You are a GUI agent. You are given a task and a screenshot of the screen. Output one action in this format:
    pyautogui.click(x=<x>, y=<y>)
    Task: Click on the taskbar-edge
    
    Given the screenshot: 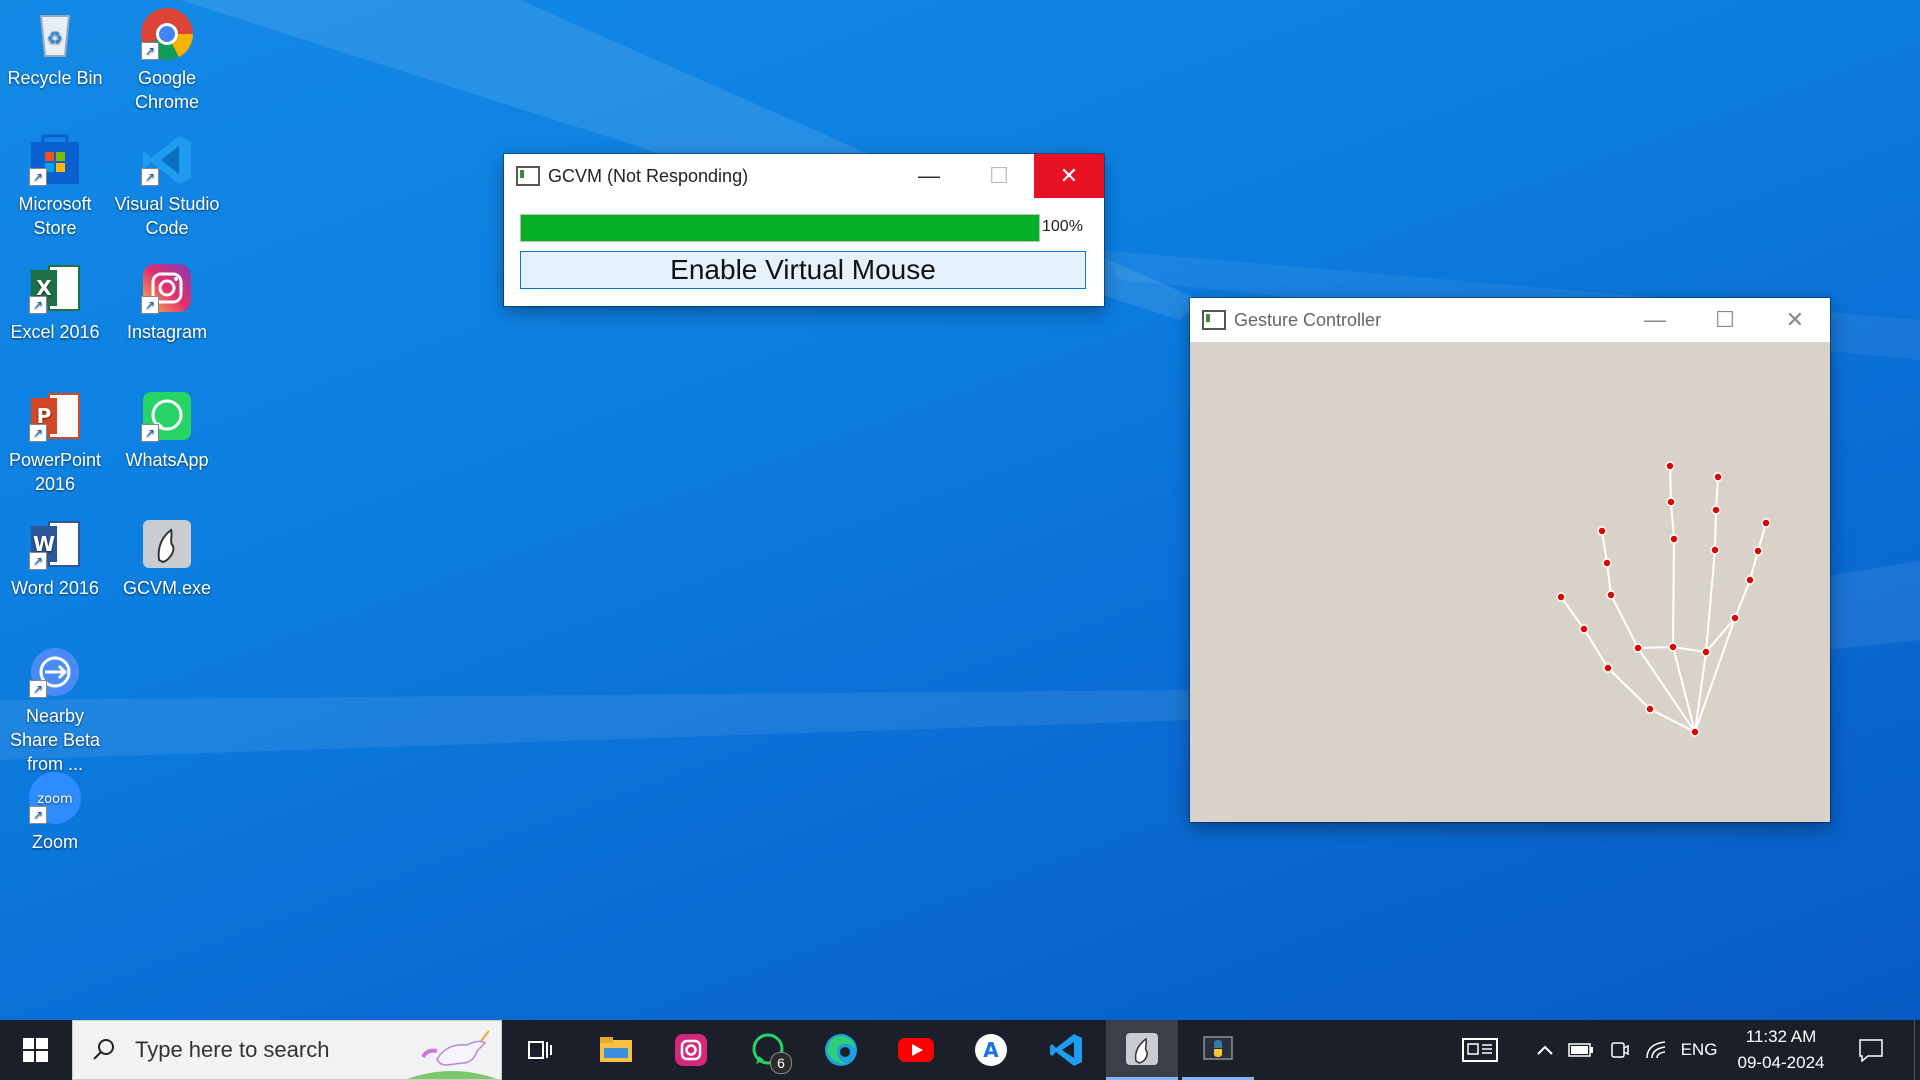 What is the action you would take?
    pyautogui.click(x=841, y=1050)
    